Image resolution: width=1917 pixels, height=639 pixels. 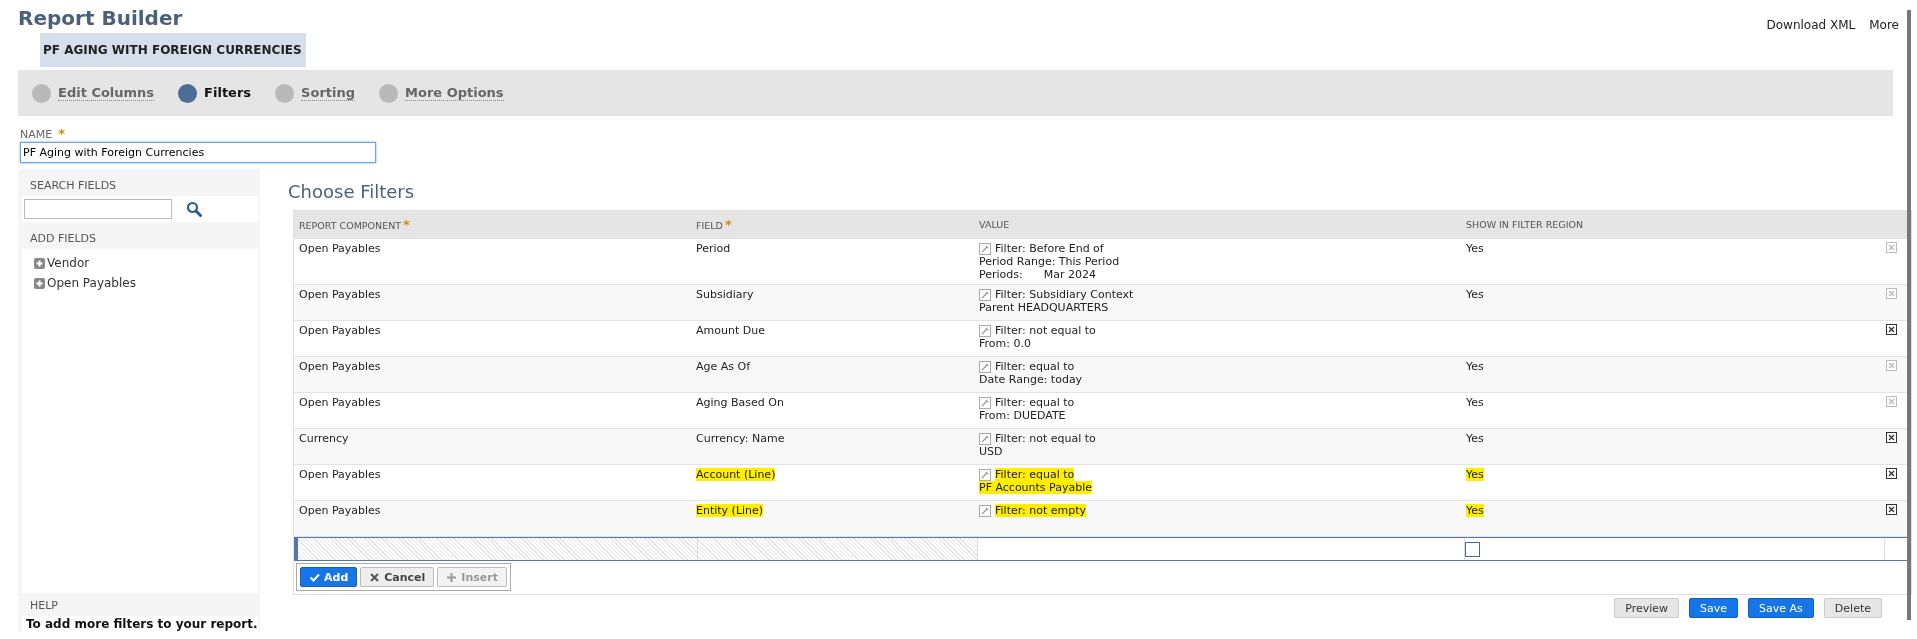 I want to click on column-header: SHOW IN FILTER REGION, so click(x=1525, y=224).